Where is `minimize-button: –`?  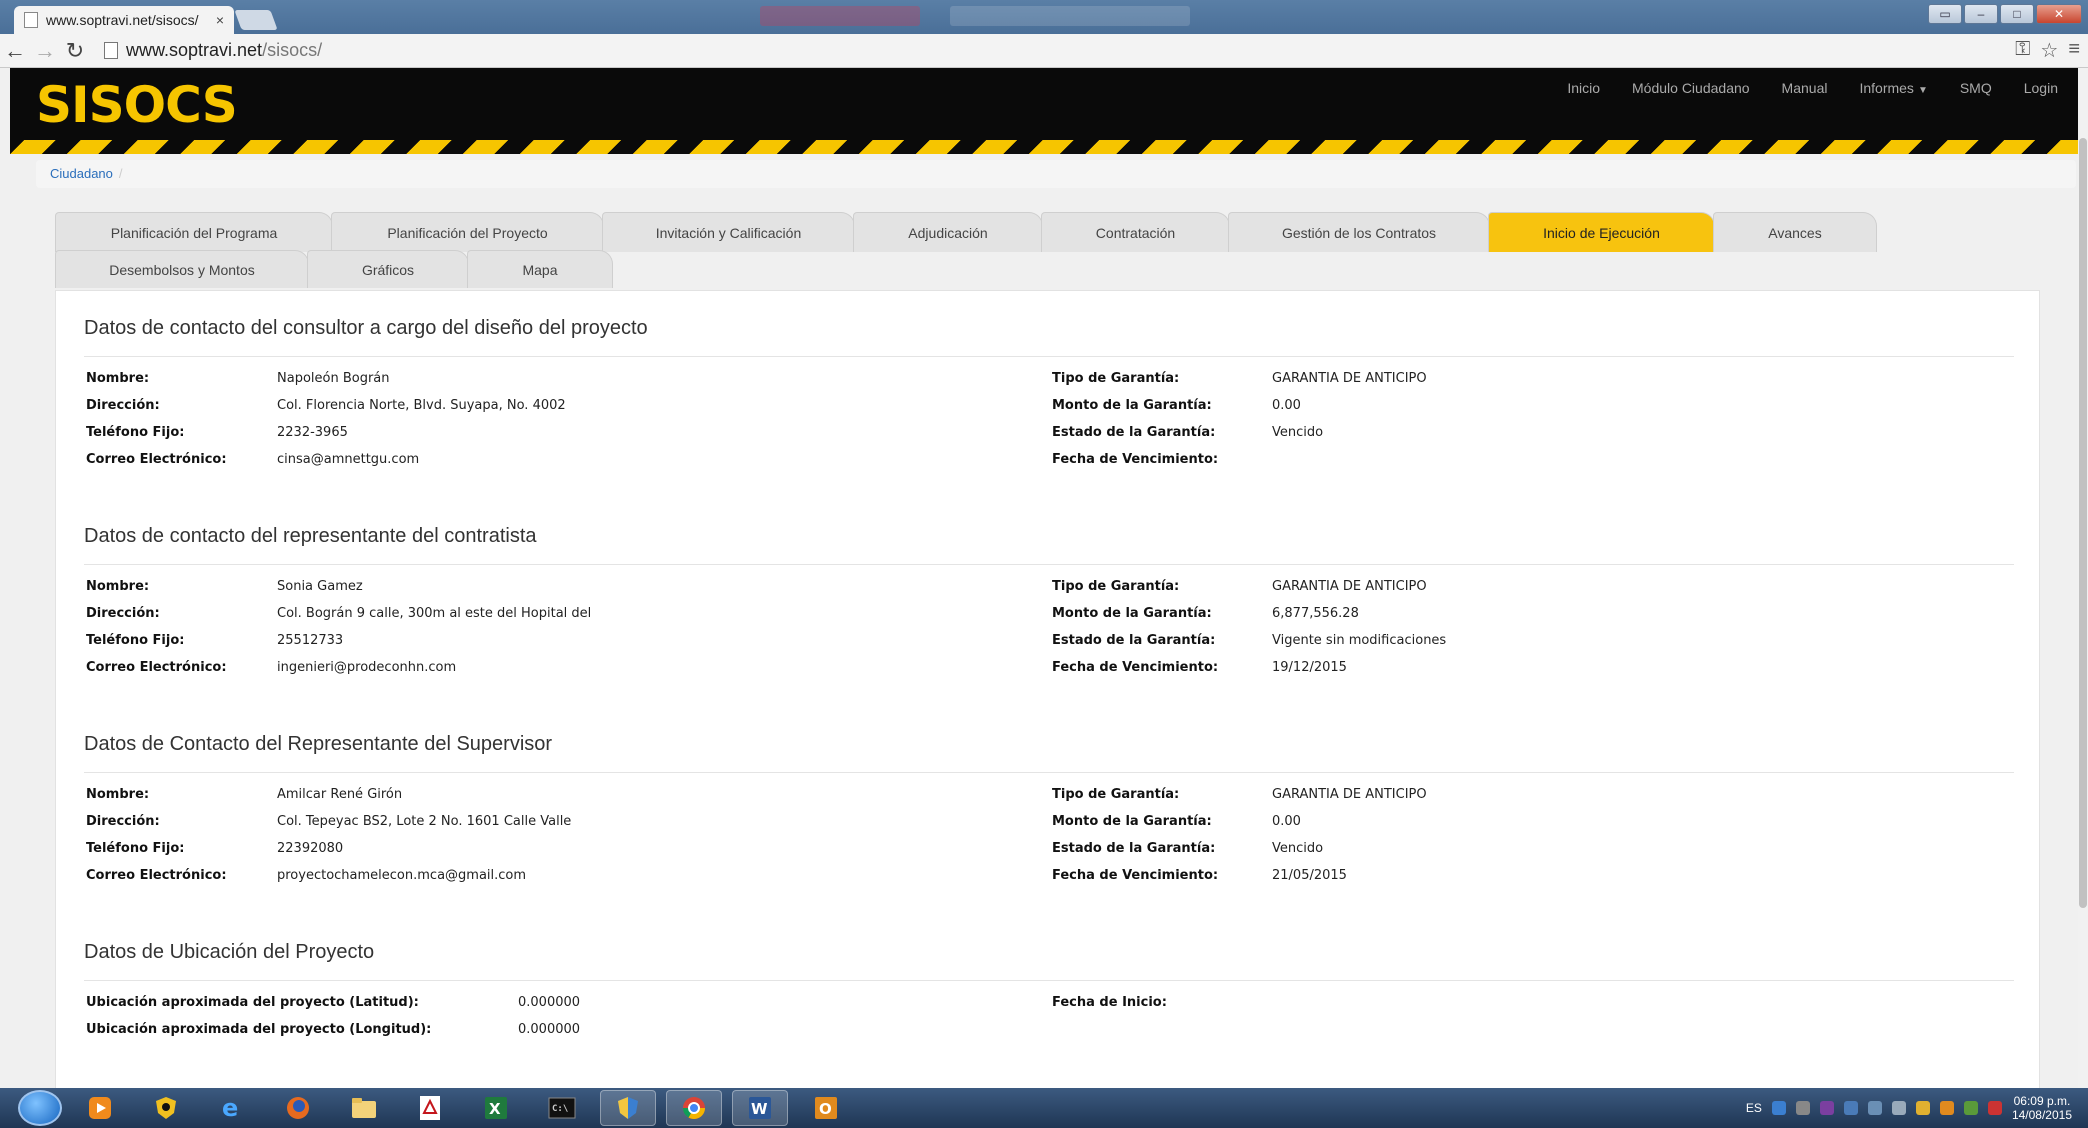 minimize-button: – is located at coordinates (1981, 14).